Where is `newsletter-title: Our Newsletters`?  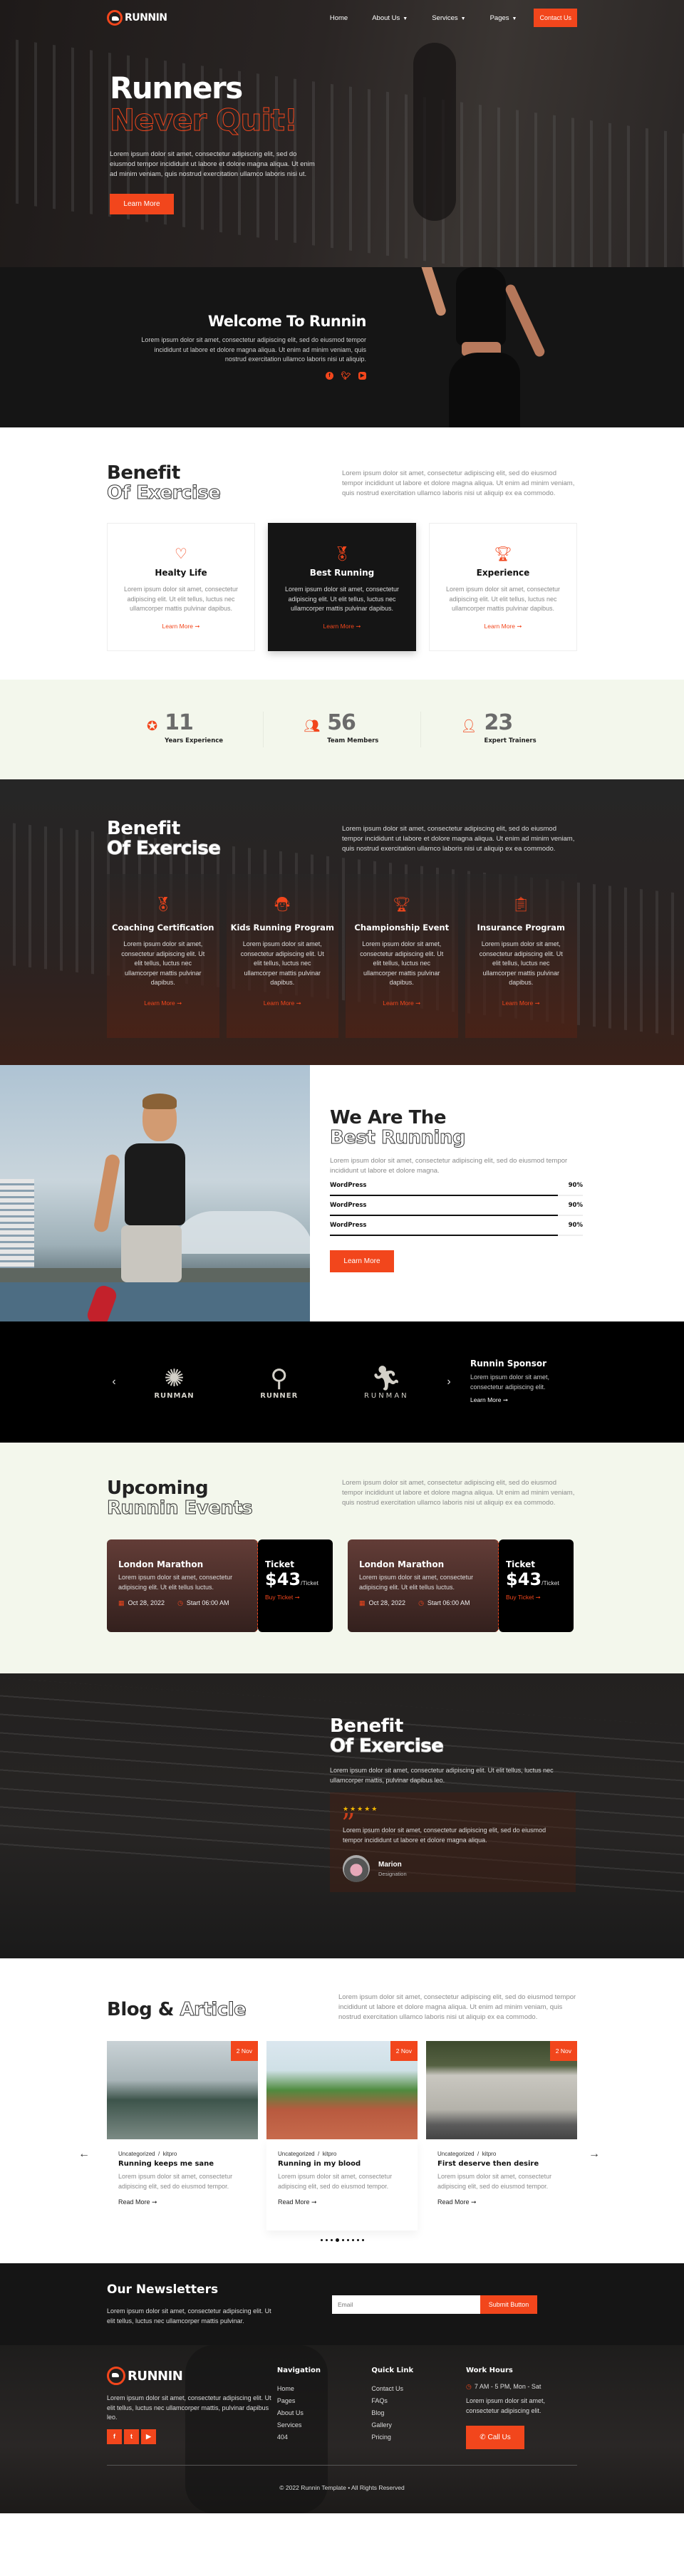 newsletter-title: Our Newsletters is located at coordinates (163, 2289).